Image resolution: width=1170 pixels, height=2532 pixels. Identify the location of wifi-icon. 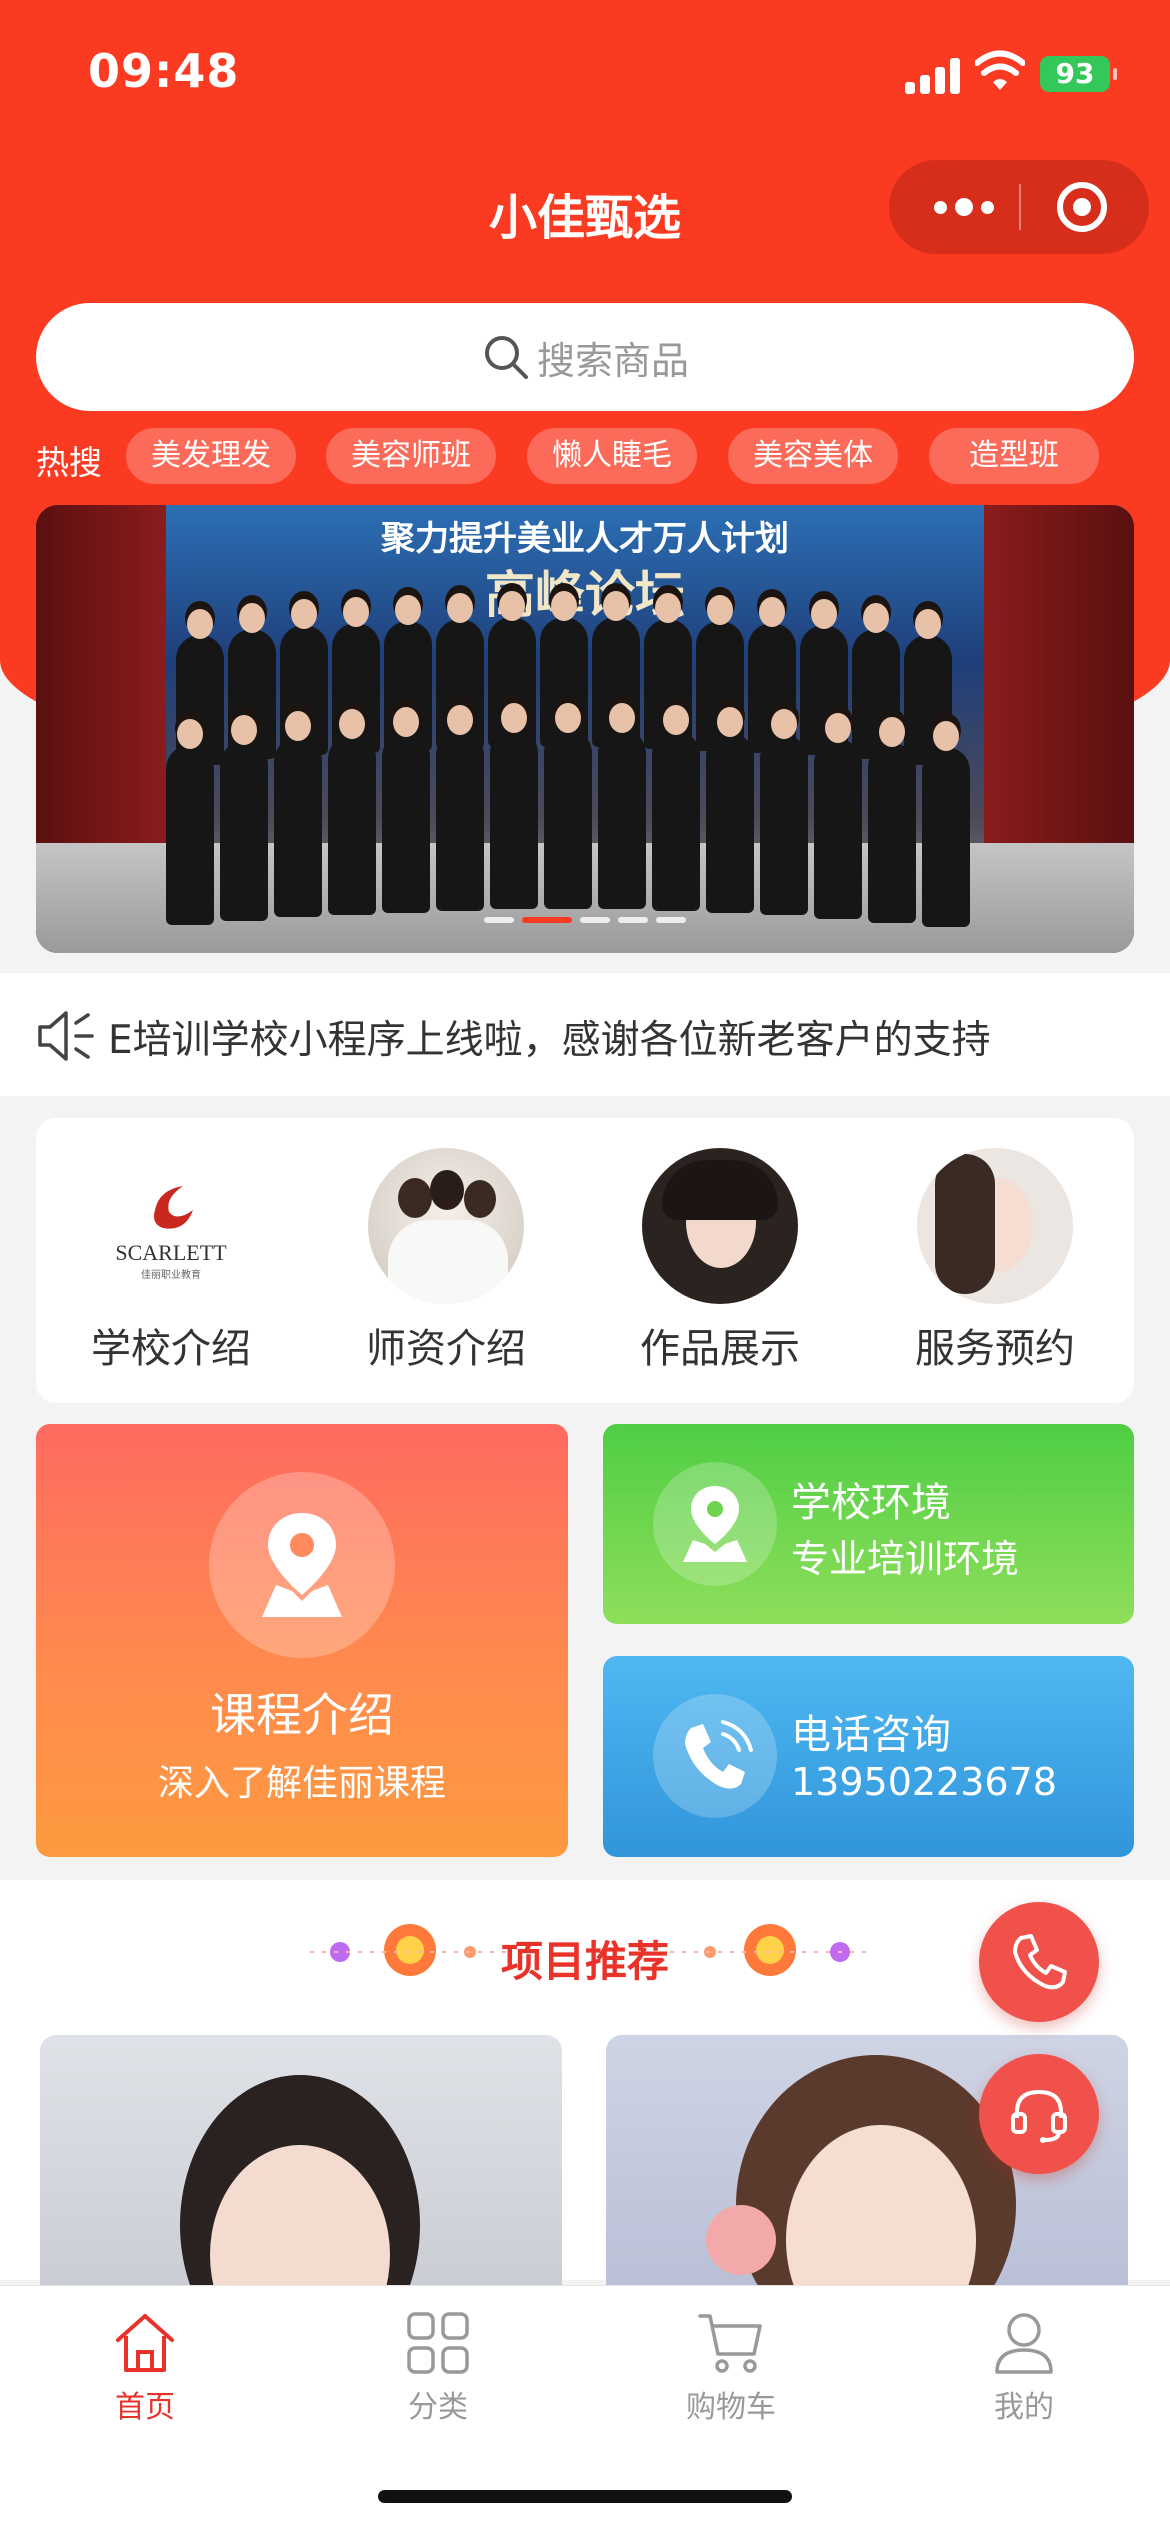
(1000, 70).